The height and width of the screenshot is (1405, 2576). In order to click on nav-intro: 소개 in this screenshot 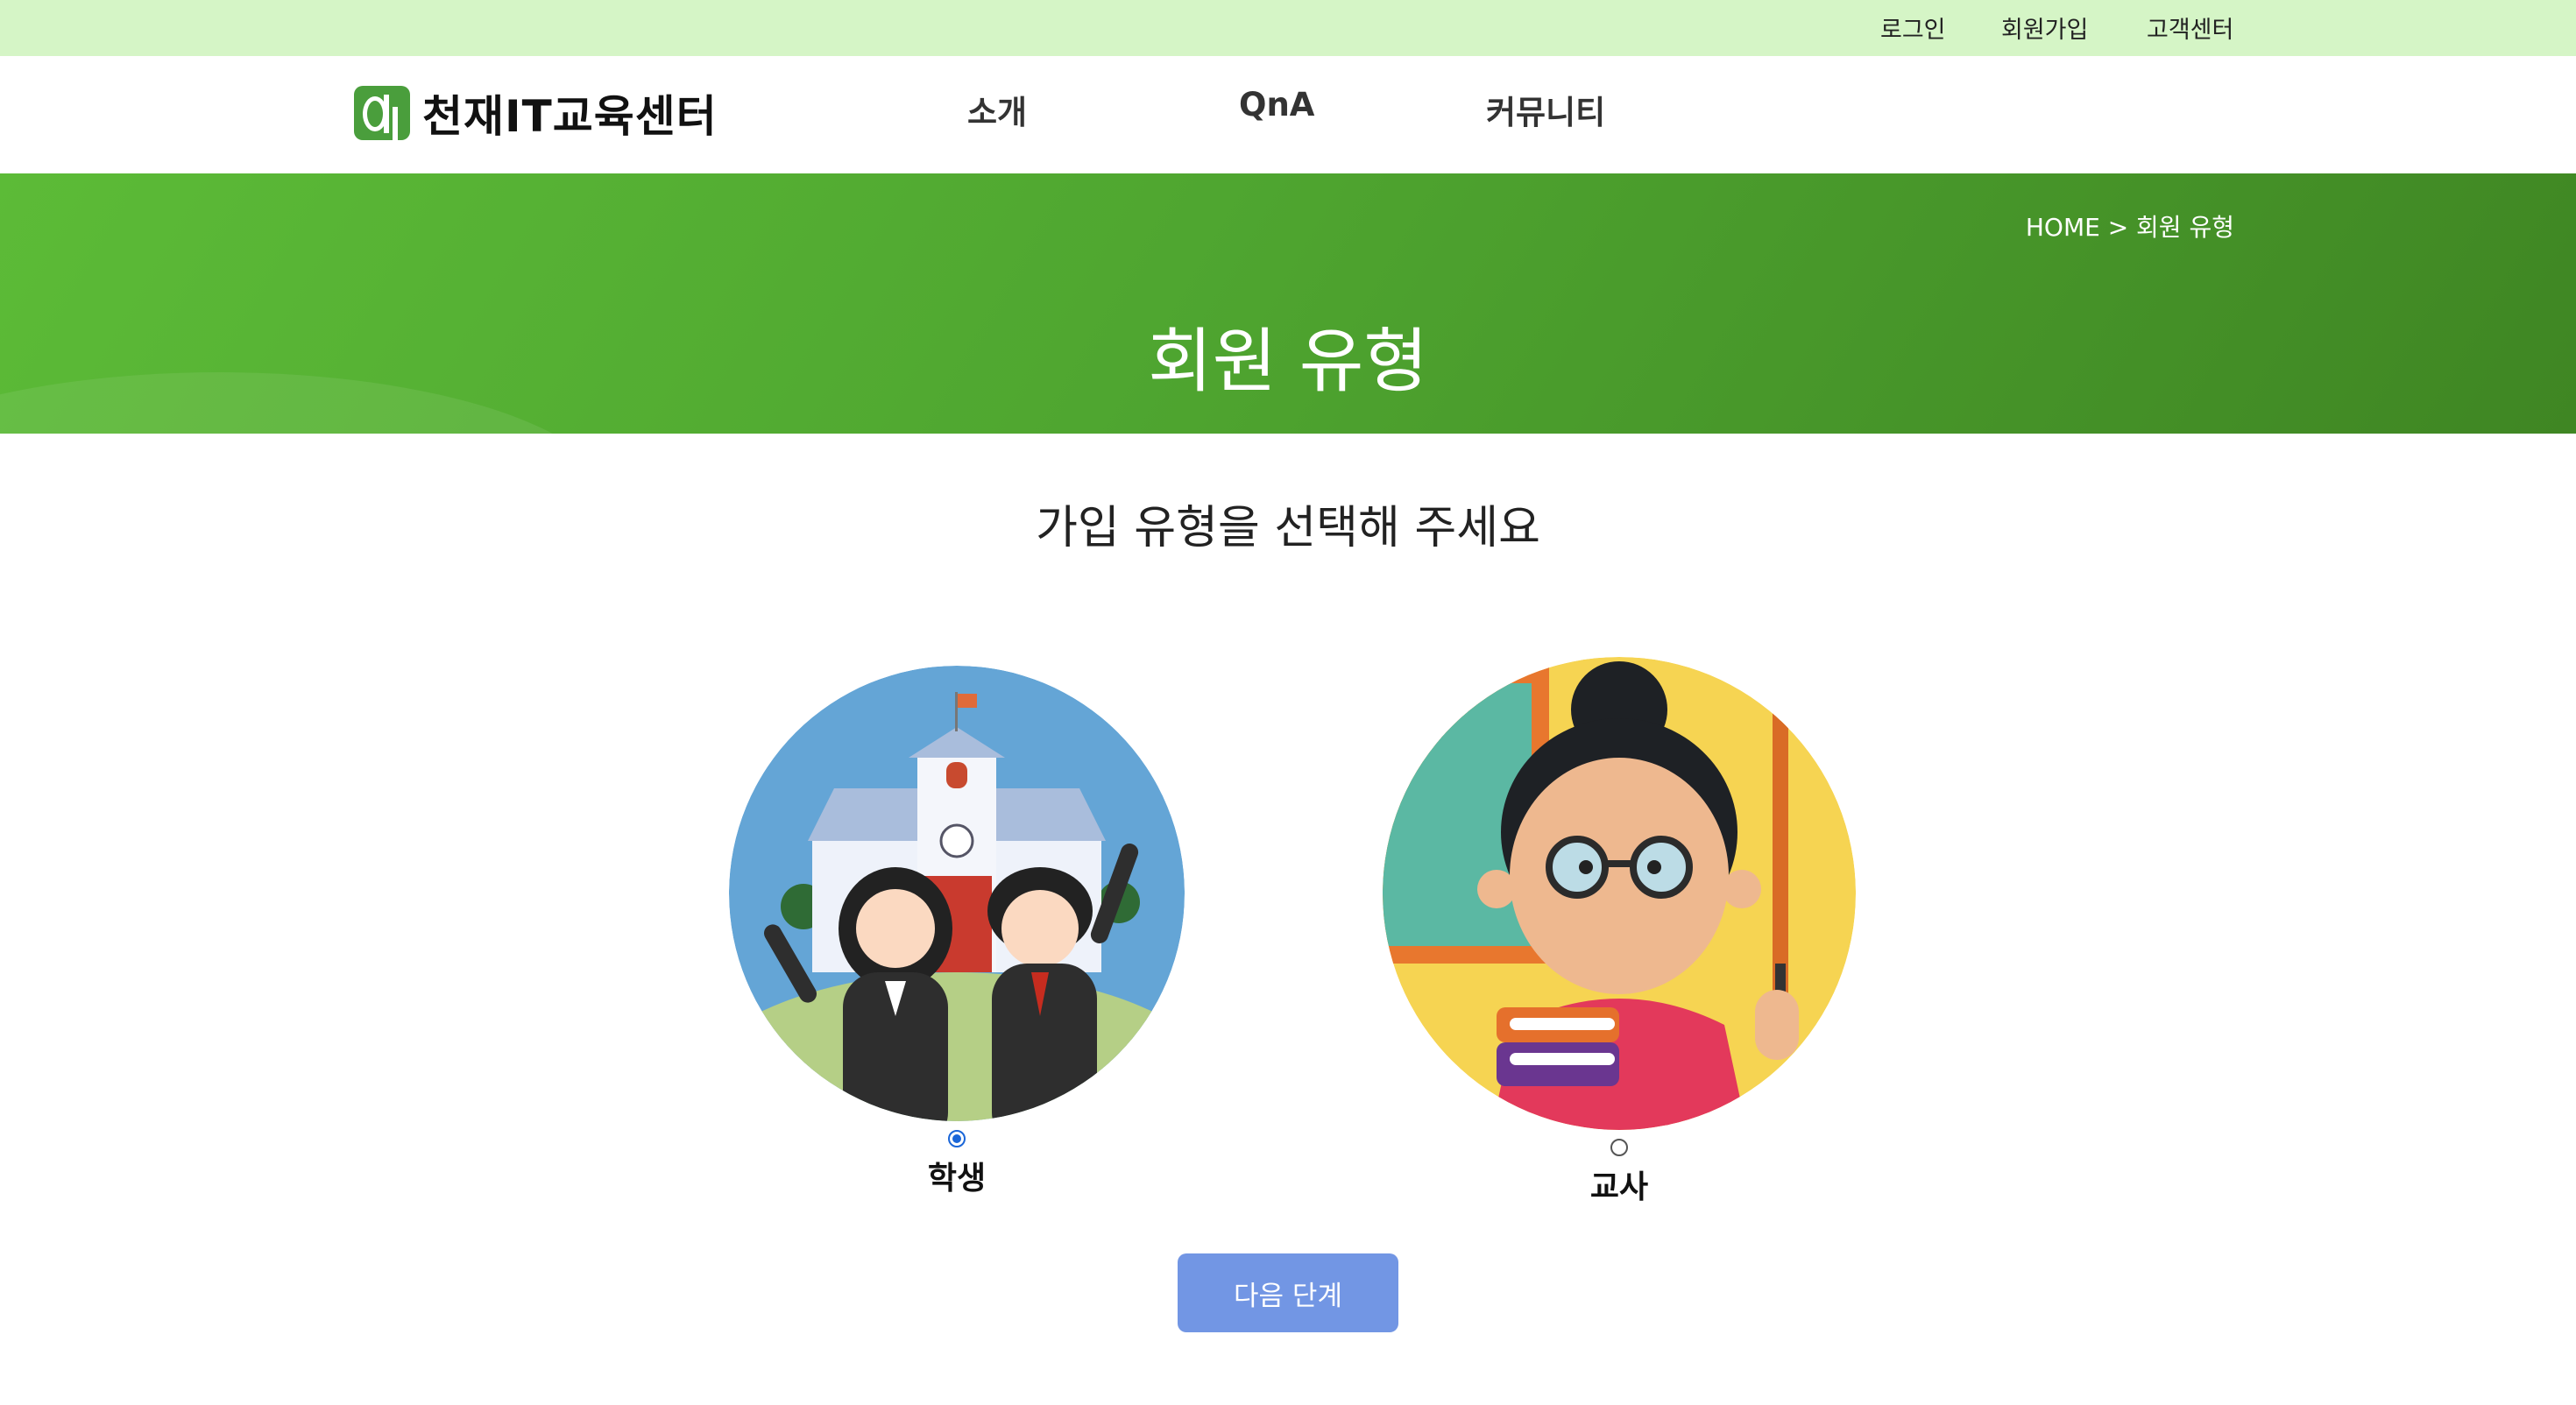, I will do `click(997, 110)`.